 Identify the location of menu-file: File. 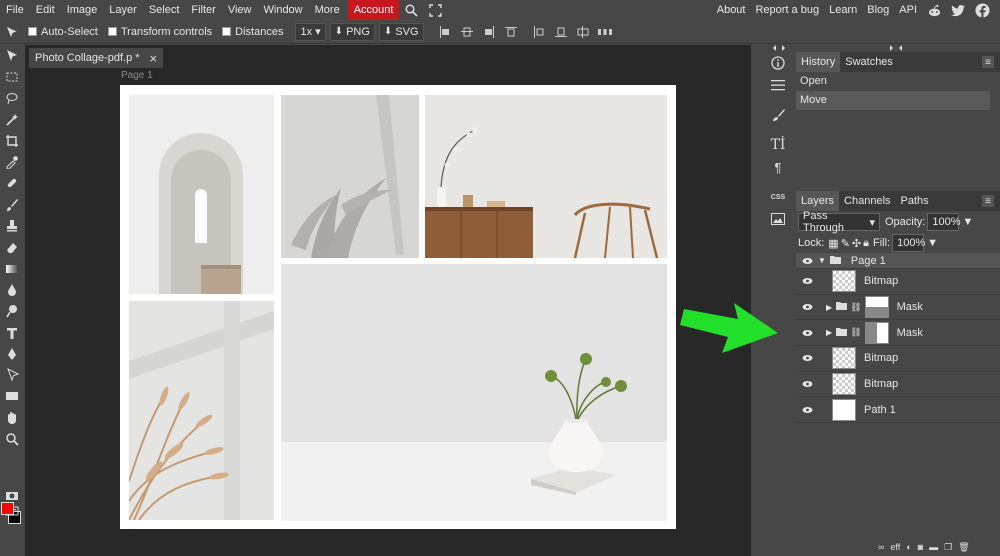
(15, 10).